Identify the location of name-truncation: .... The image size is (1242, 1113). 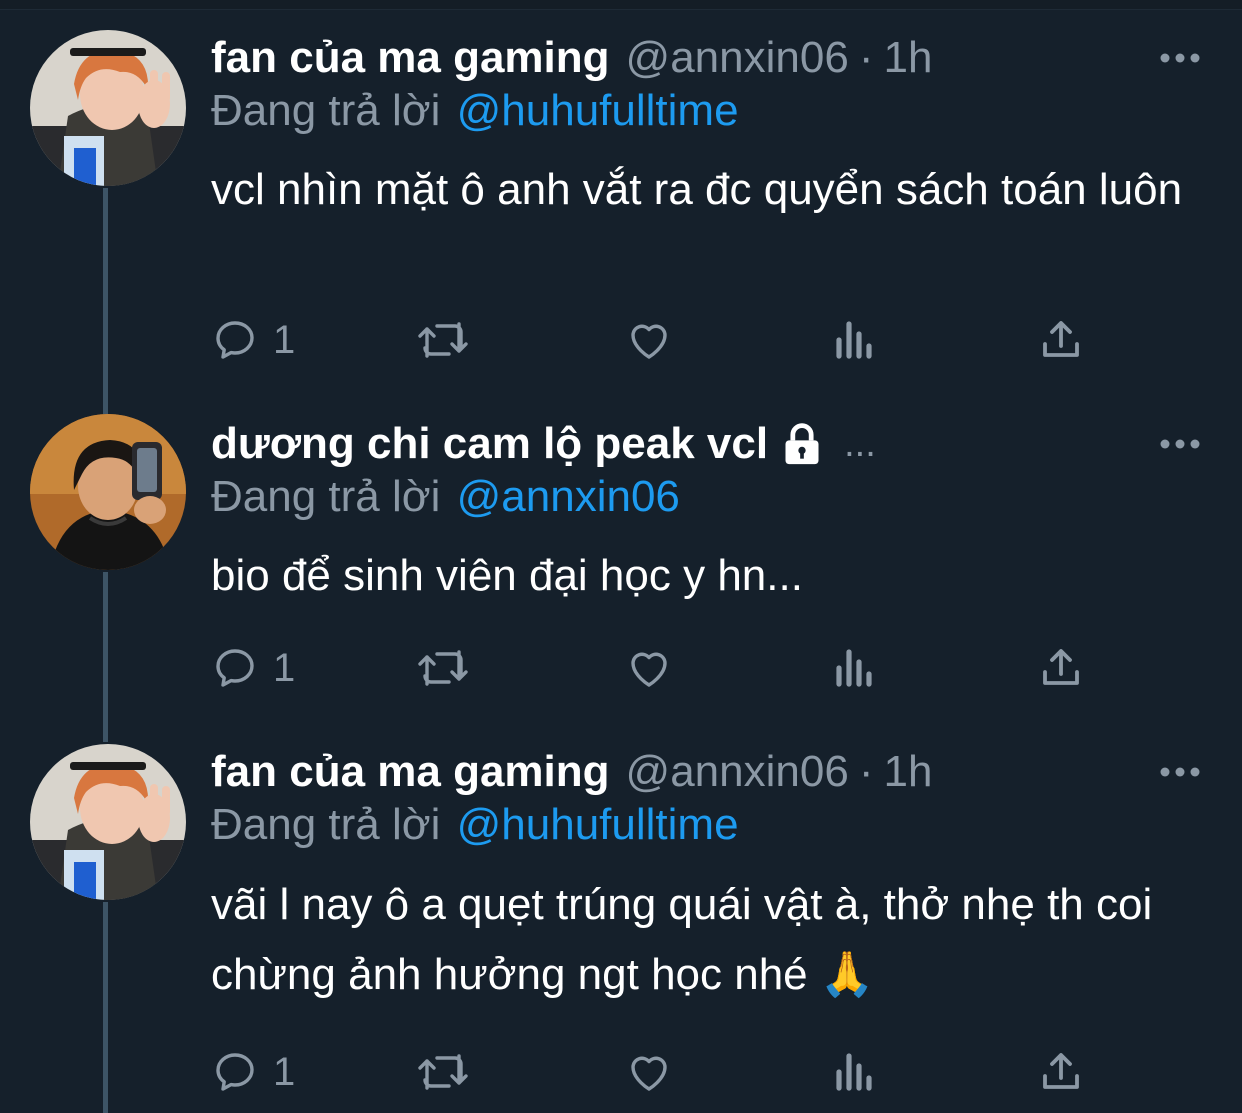
(860, 443).